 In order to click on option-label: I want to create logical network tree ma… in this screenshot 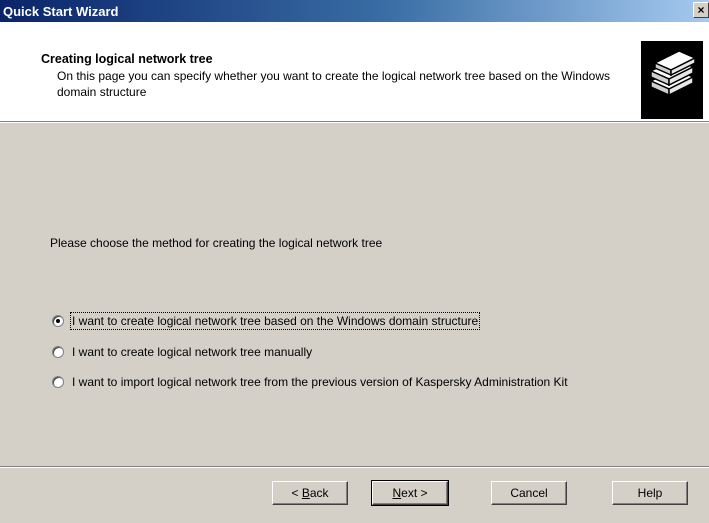, I will do `click(192, 352)`.